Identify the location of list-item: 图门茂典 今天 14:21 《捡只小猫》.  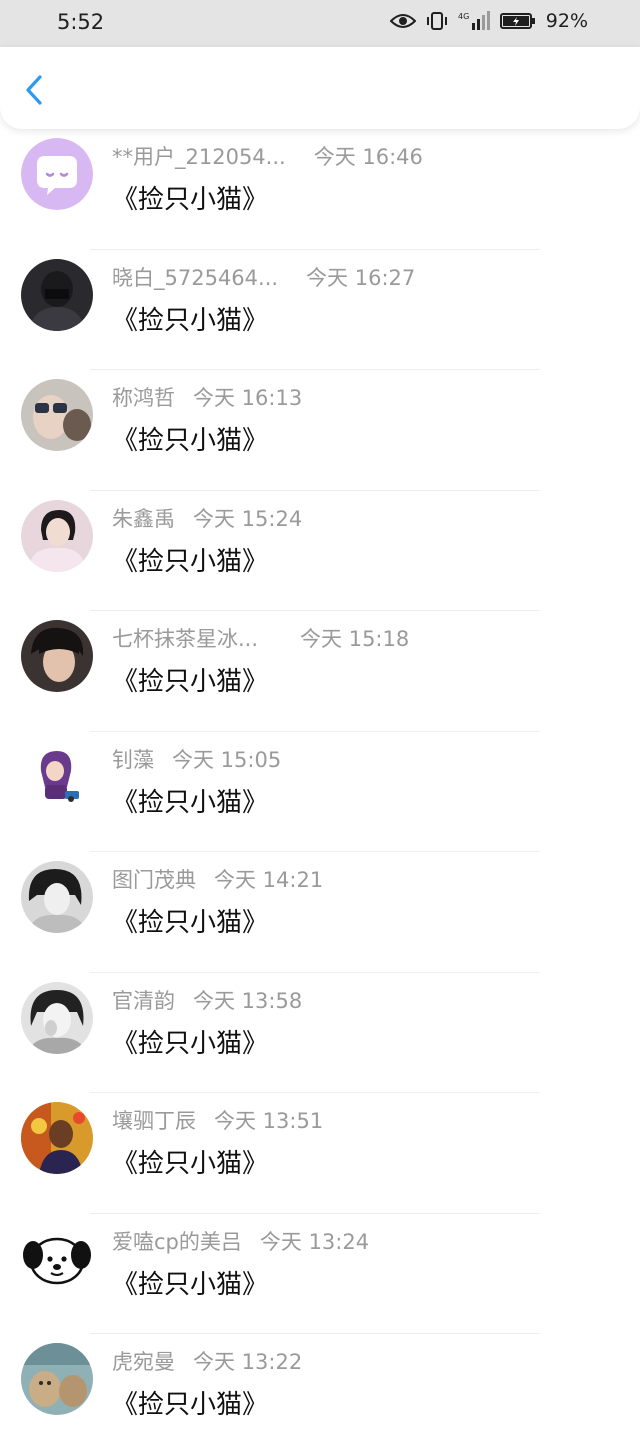
(320, 912).